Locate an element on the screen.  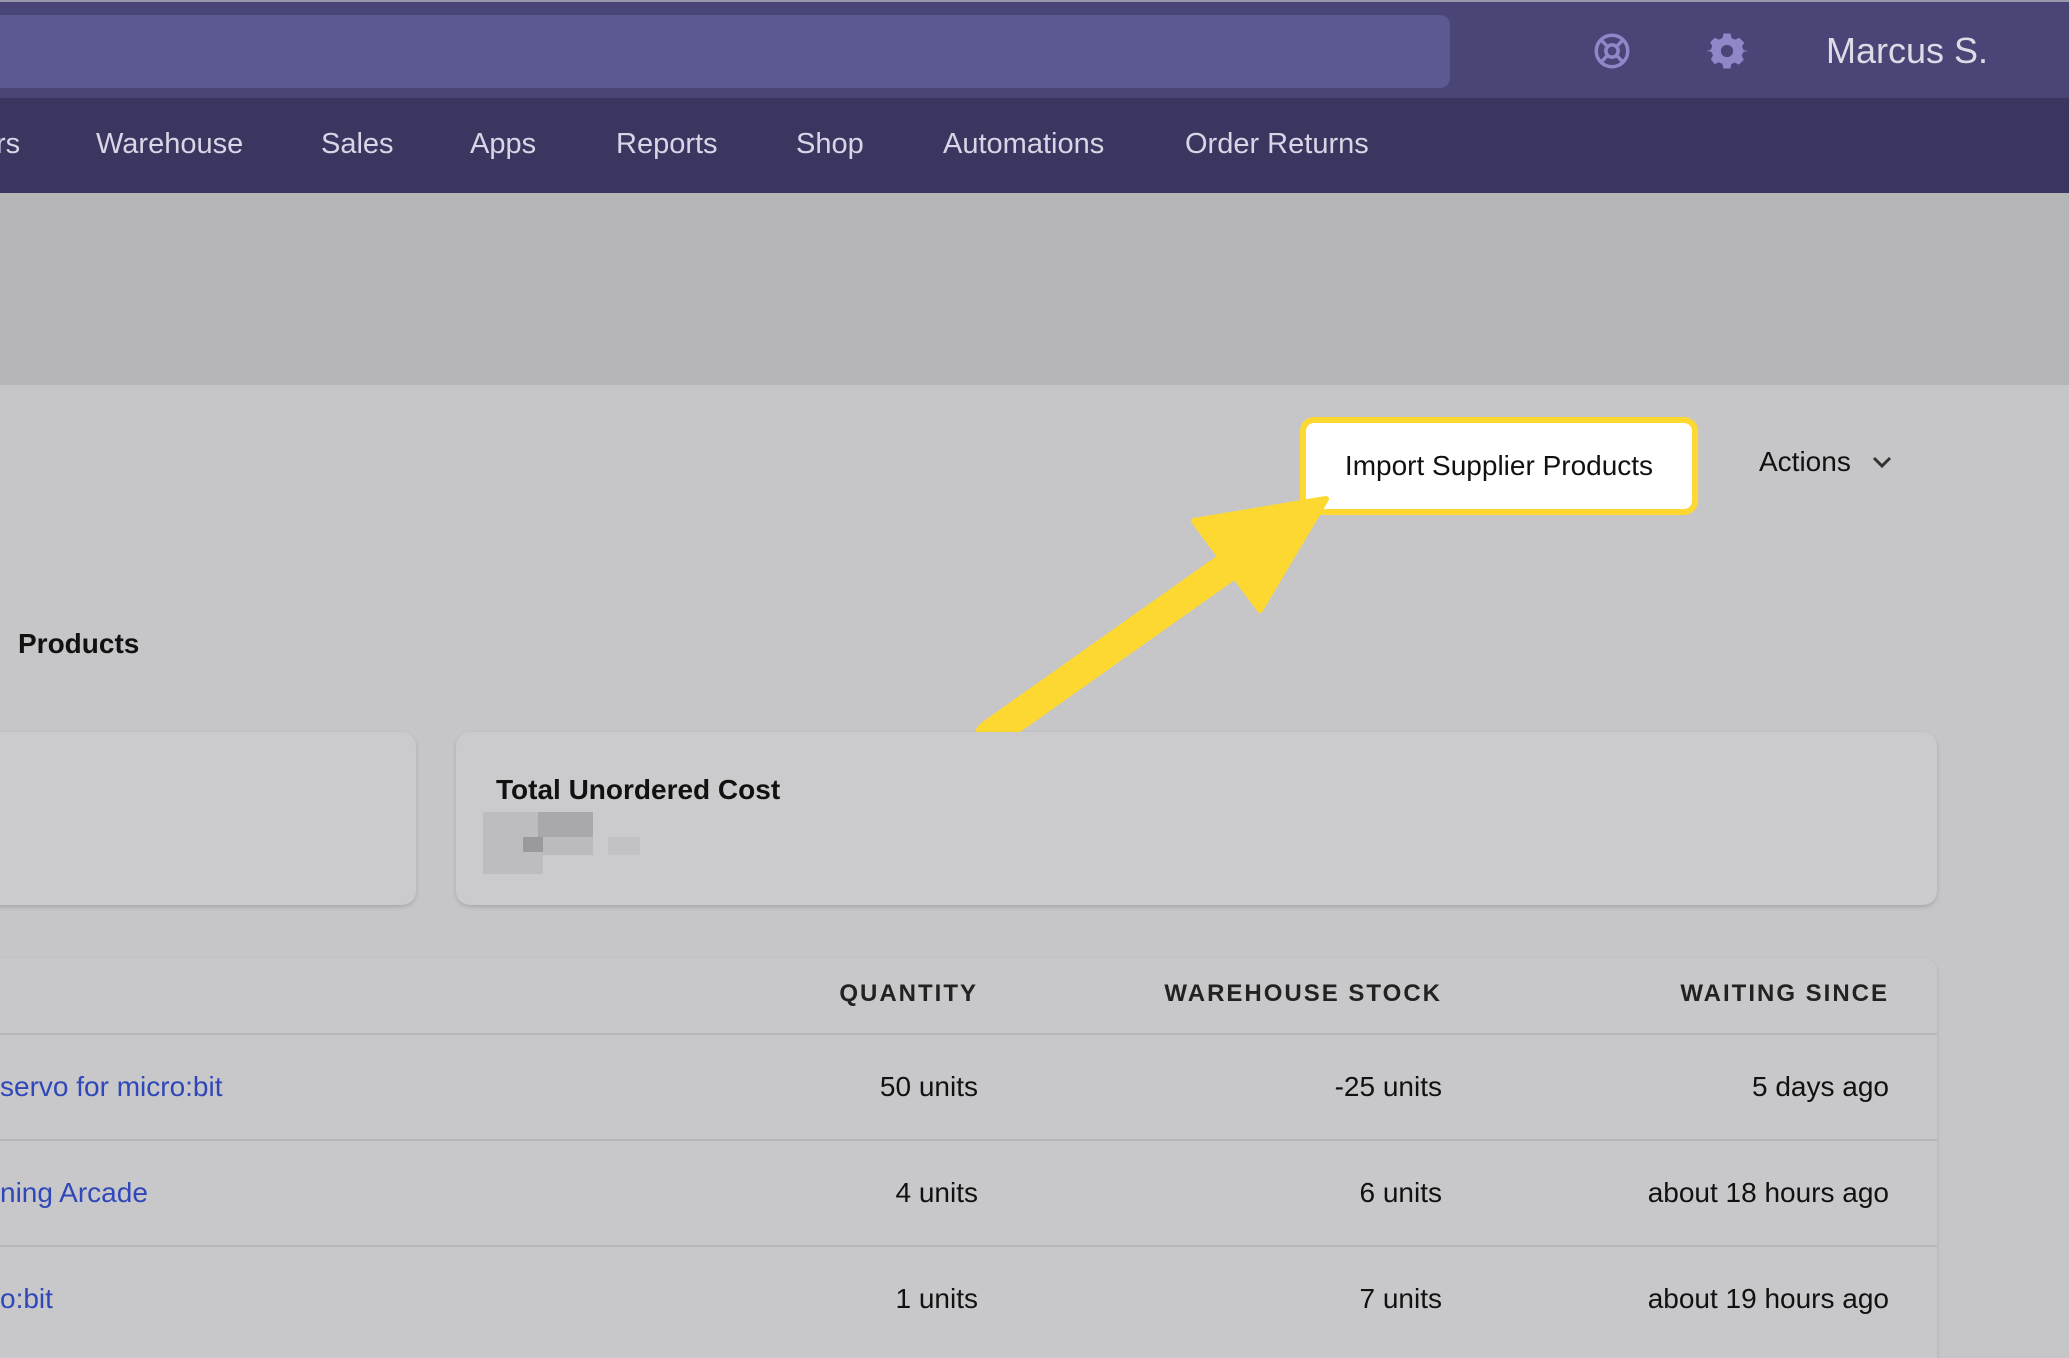
waiting-cell: about 18 hours ago is located at coordinates (1768, 1192).